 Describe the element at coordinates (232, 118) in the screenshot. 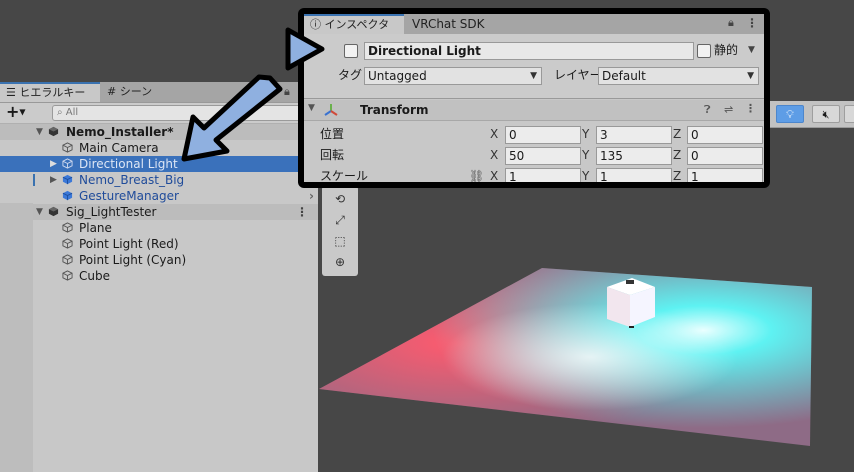

I see `annotation-arrow-diagonal-icon` at that location.